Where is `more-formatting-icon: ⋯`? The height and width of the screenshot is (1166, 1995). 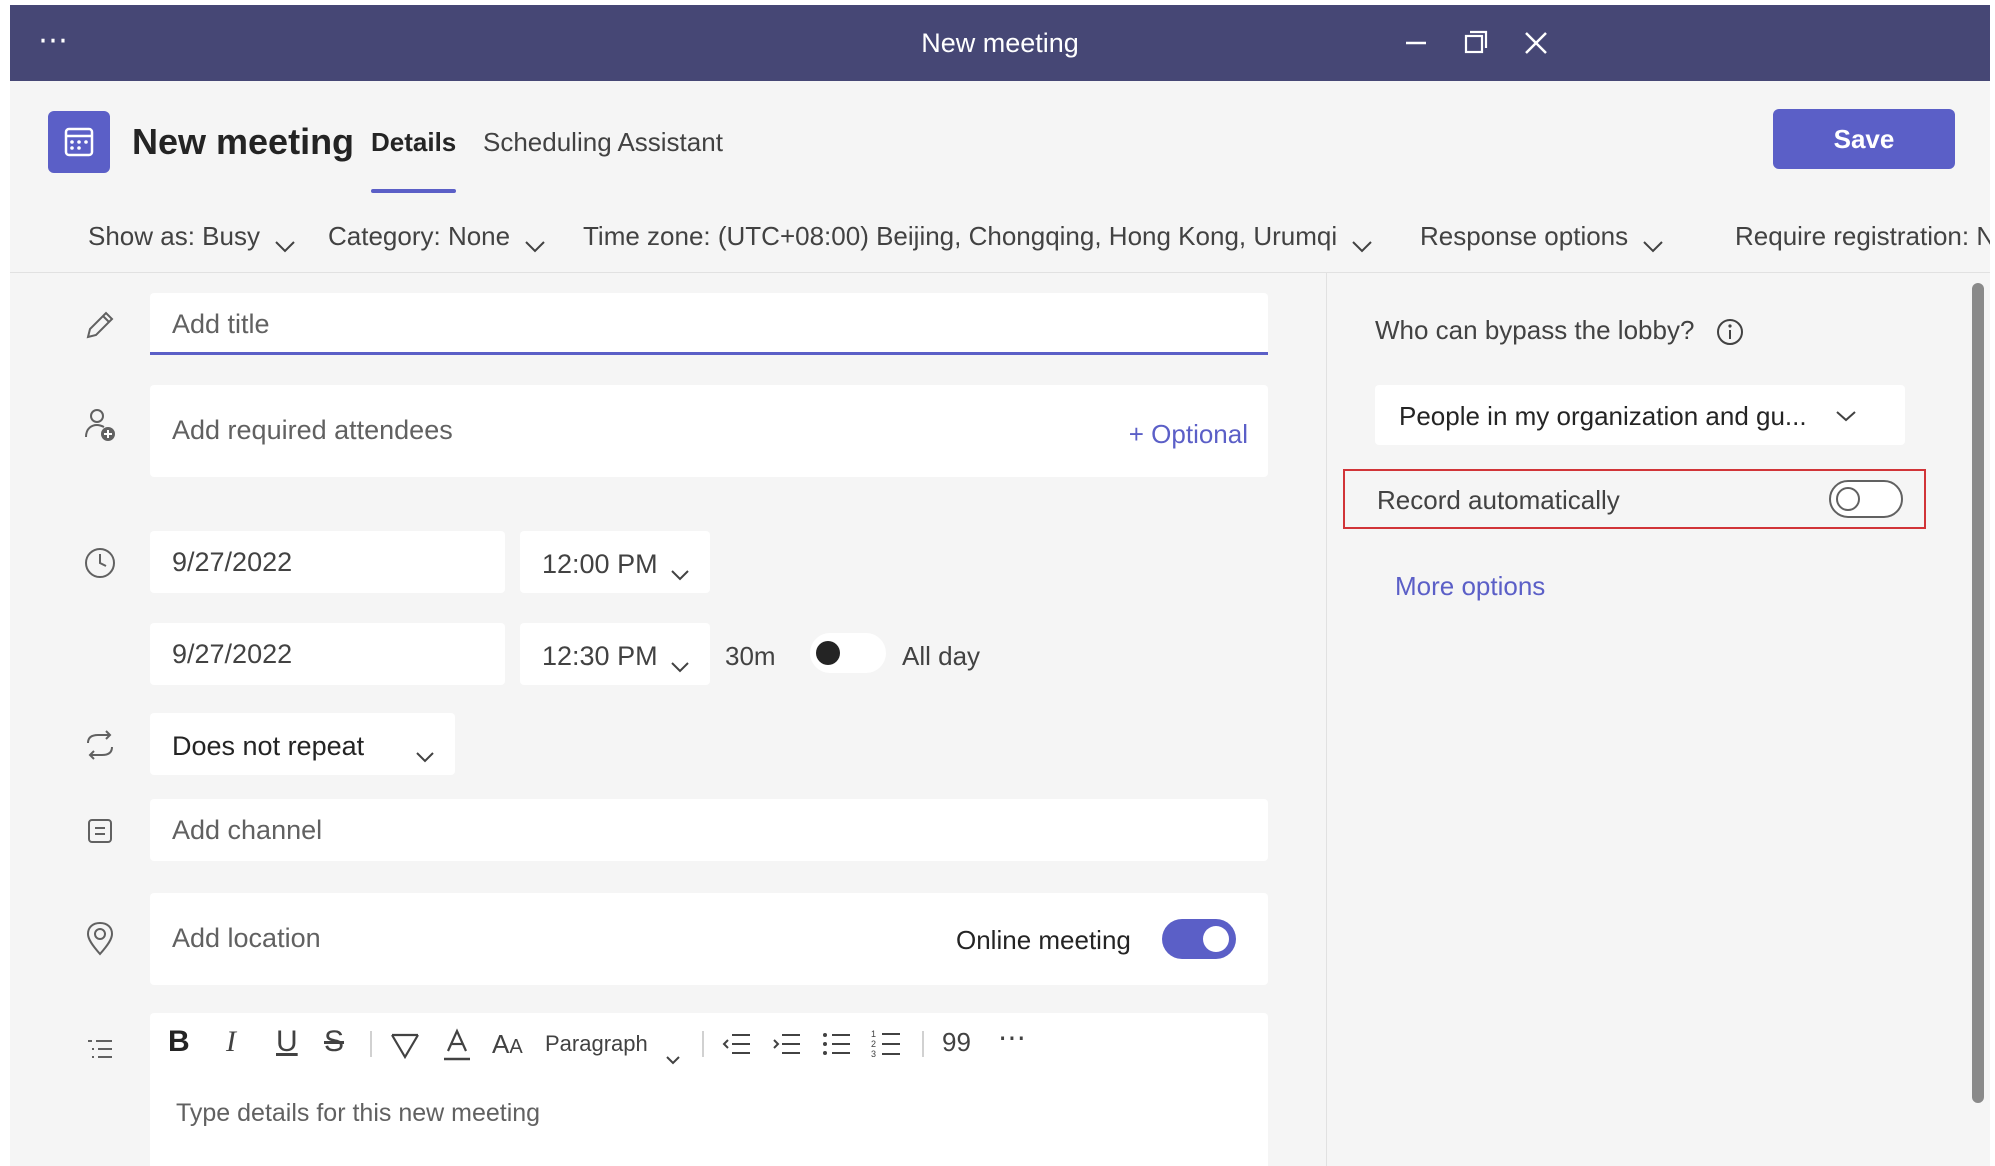
more-formatting-icon: ⋯ is located at coordinates (1012, 1037).